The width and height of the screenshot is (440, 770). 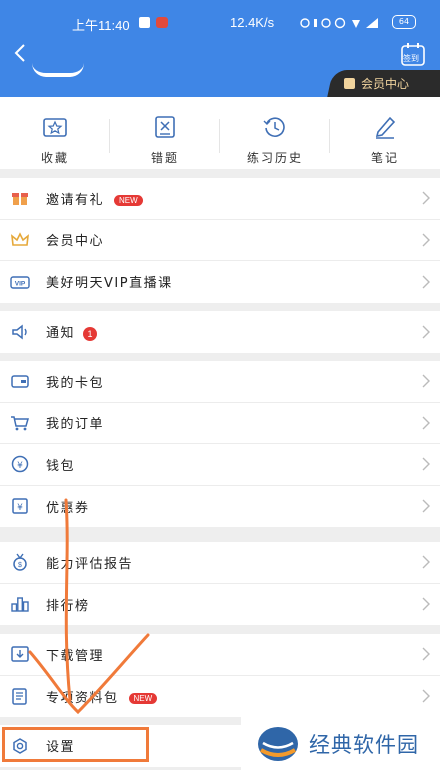 What do you see at coordinates (90, 564) in the screenshot?
I see `menu-item-label: 能力评估报告` at bounding box center [90, 564].